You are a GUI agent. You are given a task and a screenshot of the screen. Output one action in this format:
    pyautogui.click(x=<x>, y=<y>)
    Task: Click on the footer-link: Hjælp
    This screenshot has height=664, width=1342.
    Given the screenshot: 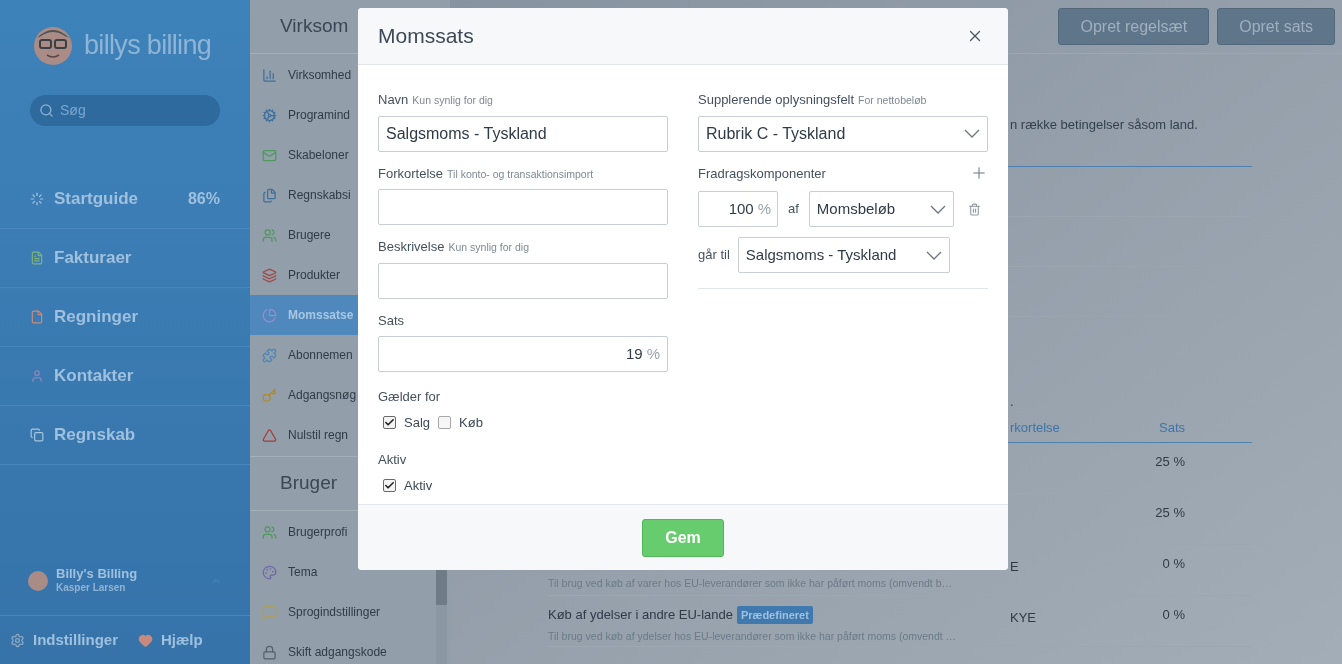 What is the action you would take?
    pyautogui.click(x=170, y=640)
    